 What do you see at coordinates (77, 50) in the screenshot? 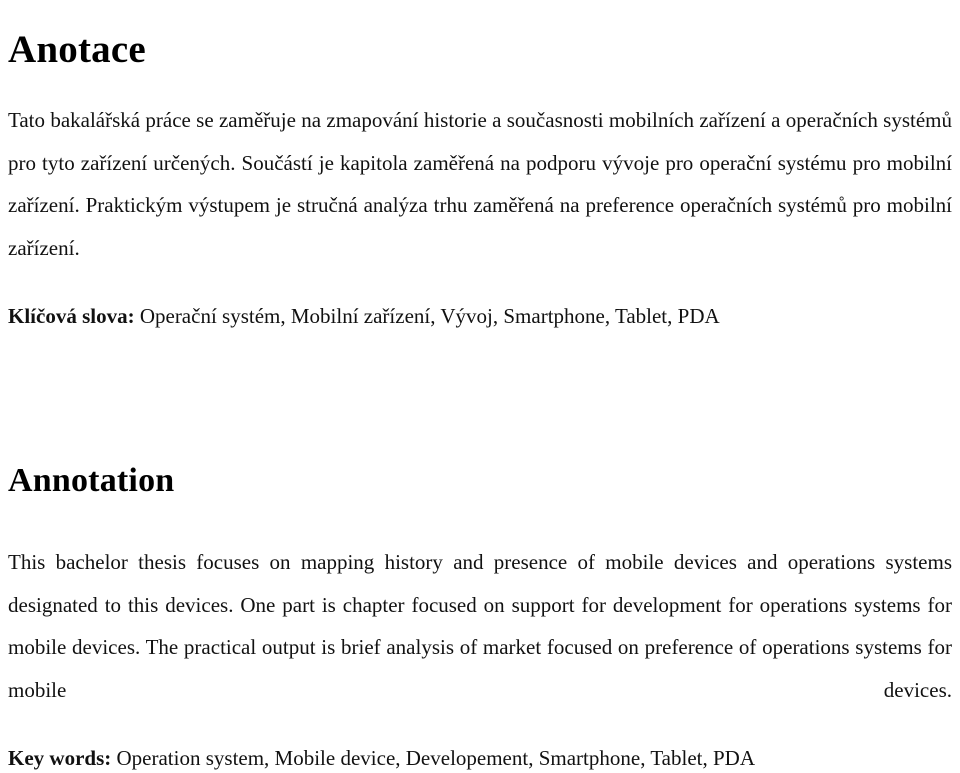
I see `czech-section-heading: Anotace` at bounding box center [77, 50].